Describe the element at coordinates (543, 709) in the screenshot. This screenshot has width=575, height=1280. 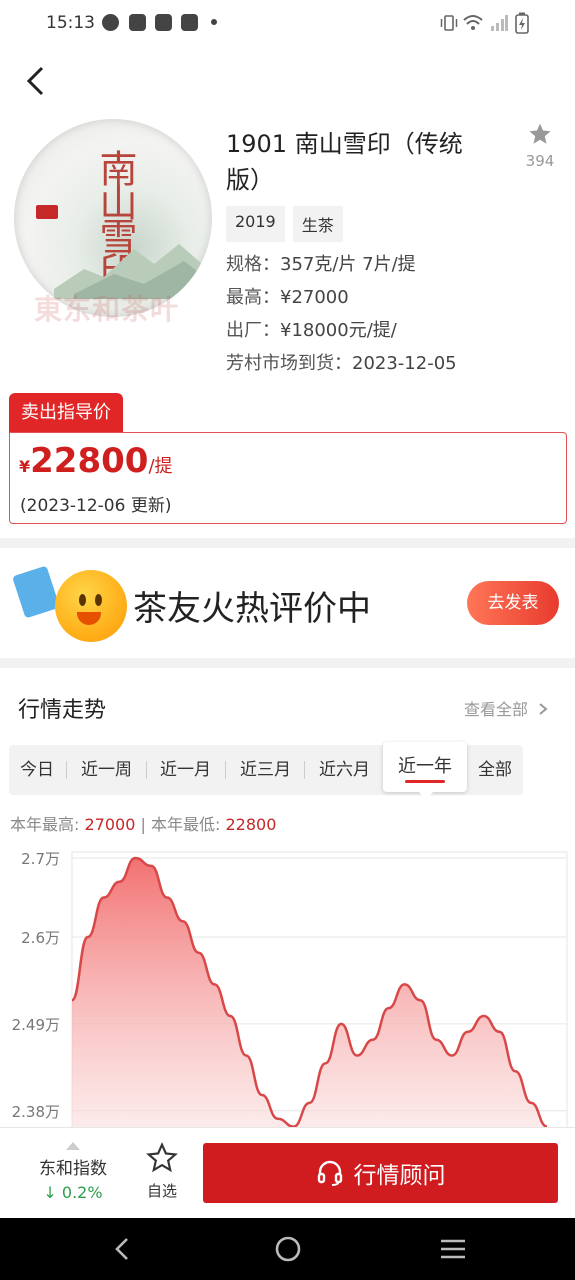
I see `chevron-right-icon` at that location.